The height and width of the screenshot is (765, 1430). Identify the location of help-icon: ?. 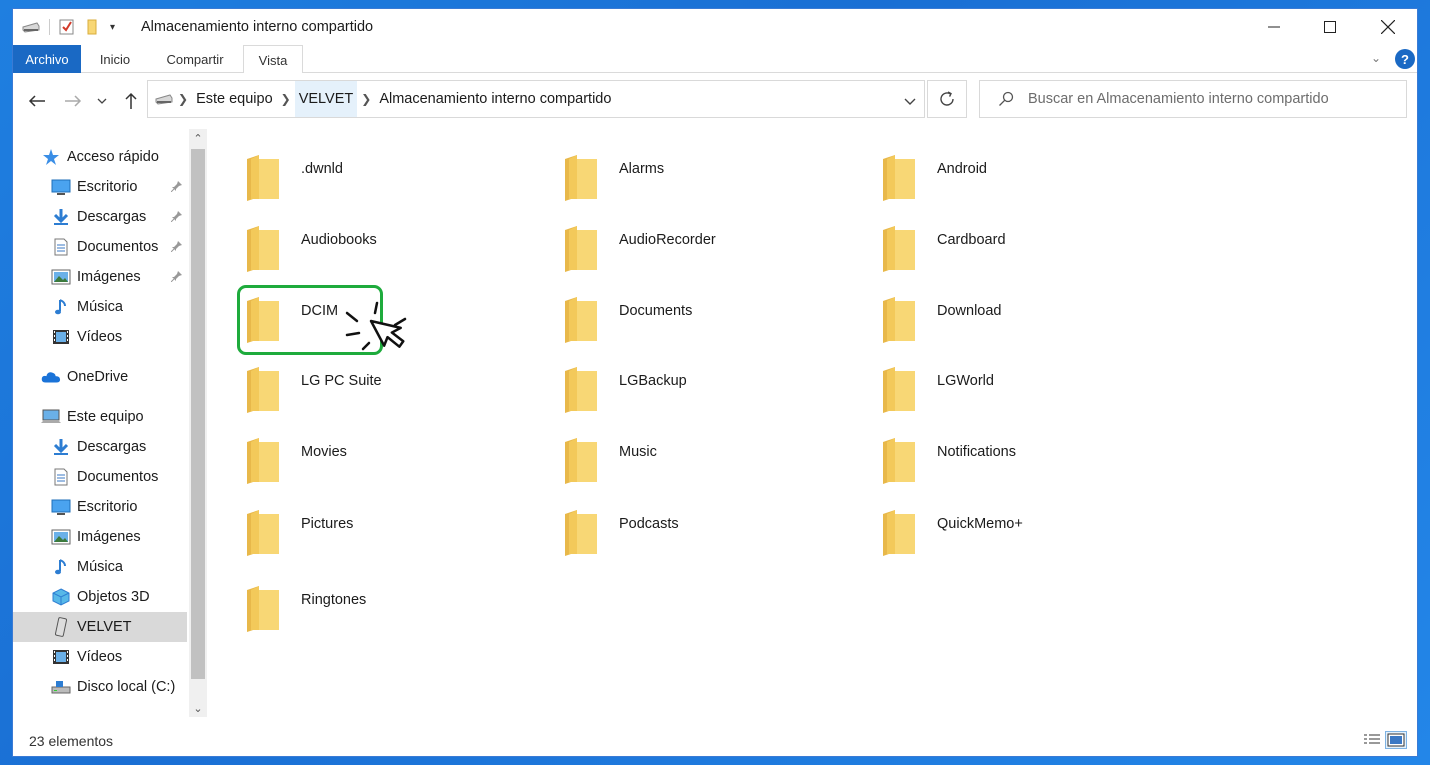
(1405, 59).